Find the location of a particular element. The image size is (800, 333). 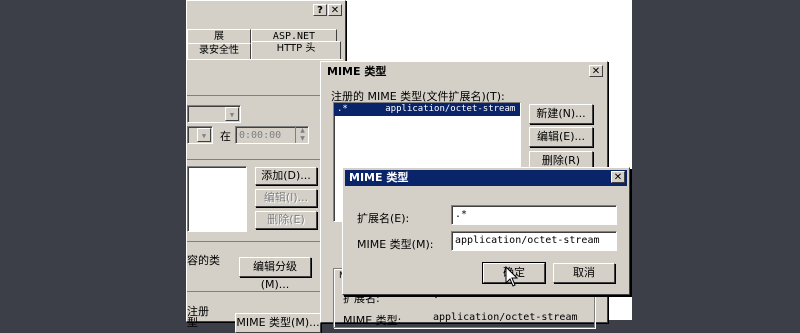

close-title-button: ✕ is located at coordinates (335, 10).